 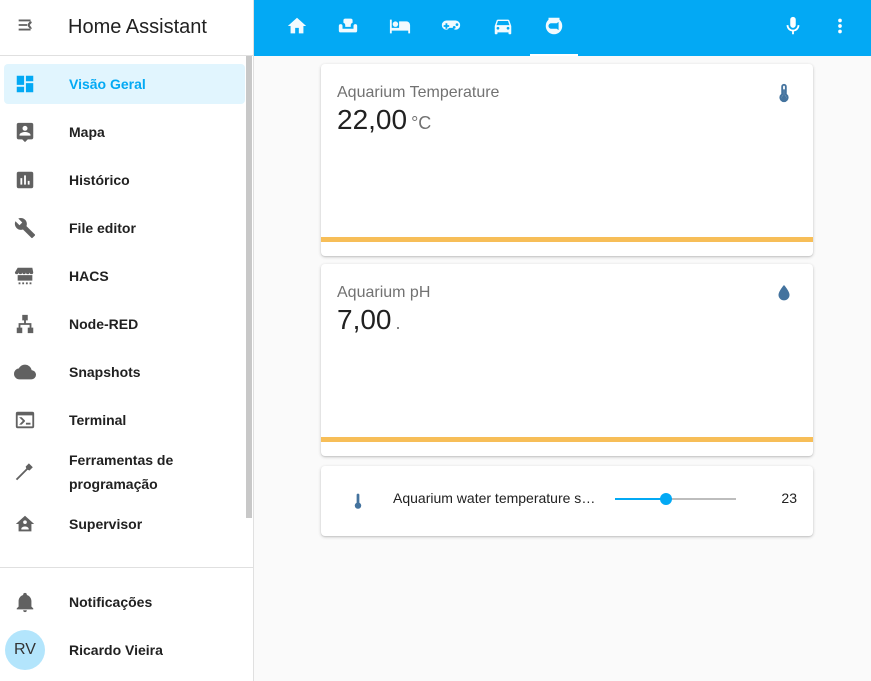 I want to click on sidebar-item-label: Terminal, so click(x=98, y=420).